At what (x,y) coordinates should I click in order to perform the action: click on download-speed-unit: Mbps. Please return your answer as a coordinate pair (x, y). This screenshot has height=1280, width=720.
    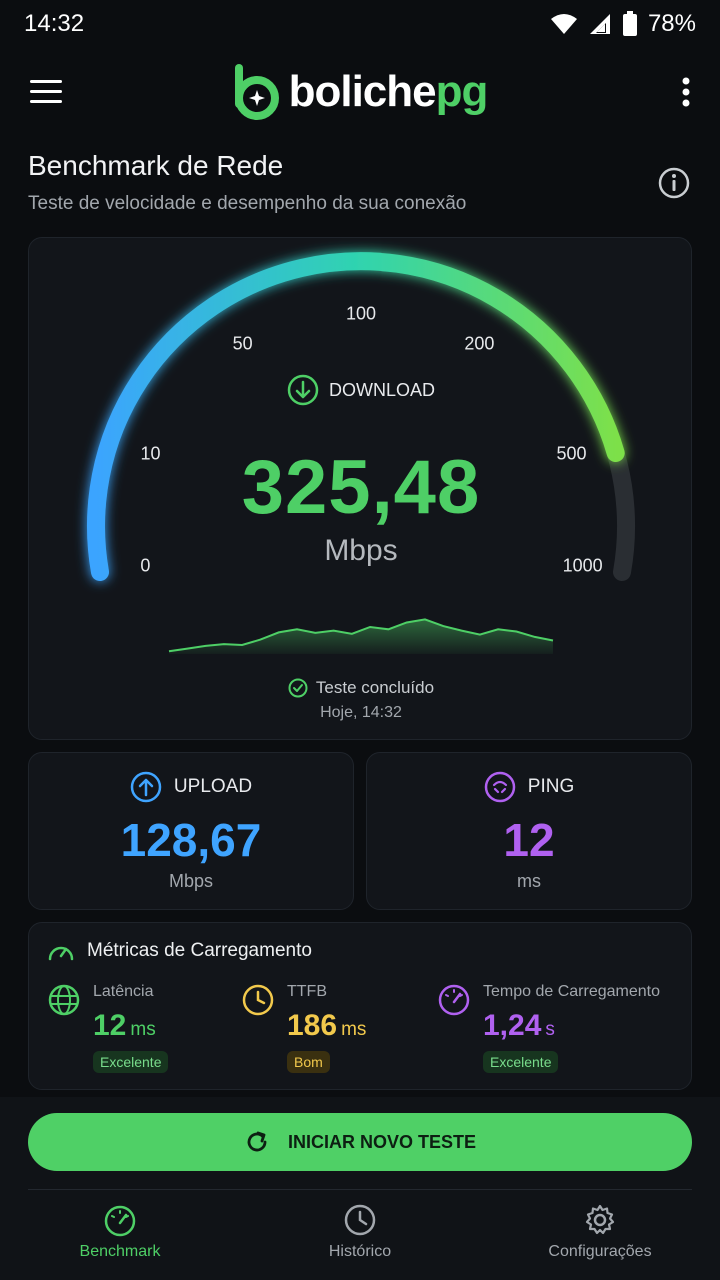
    Looking at the image, I should click on (361, 550).